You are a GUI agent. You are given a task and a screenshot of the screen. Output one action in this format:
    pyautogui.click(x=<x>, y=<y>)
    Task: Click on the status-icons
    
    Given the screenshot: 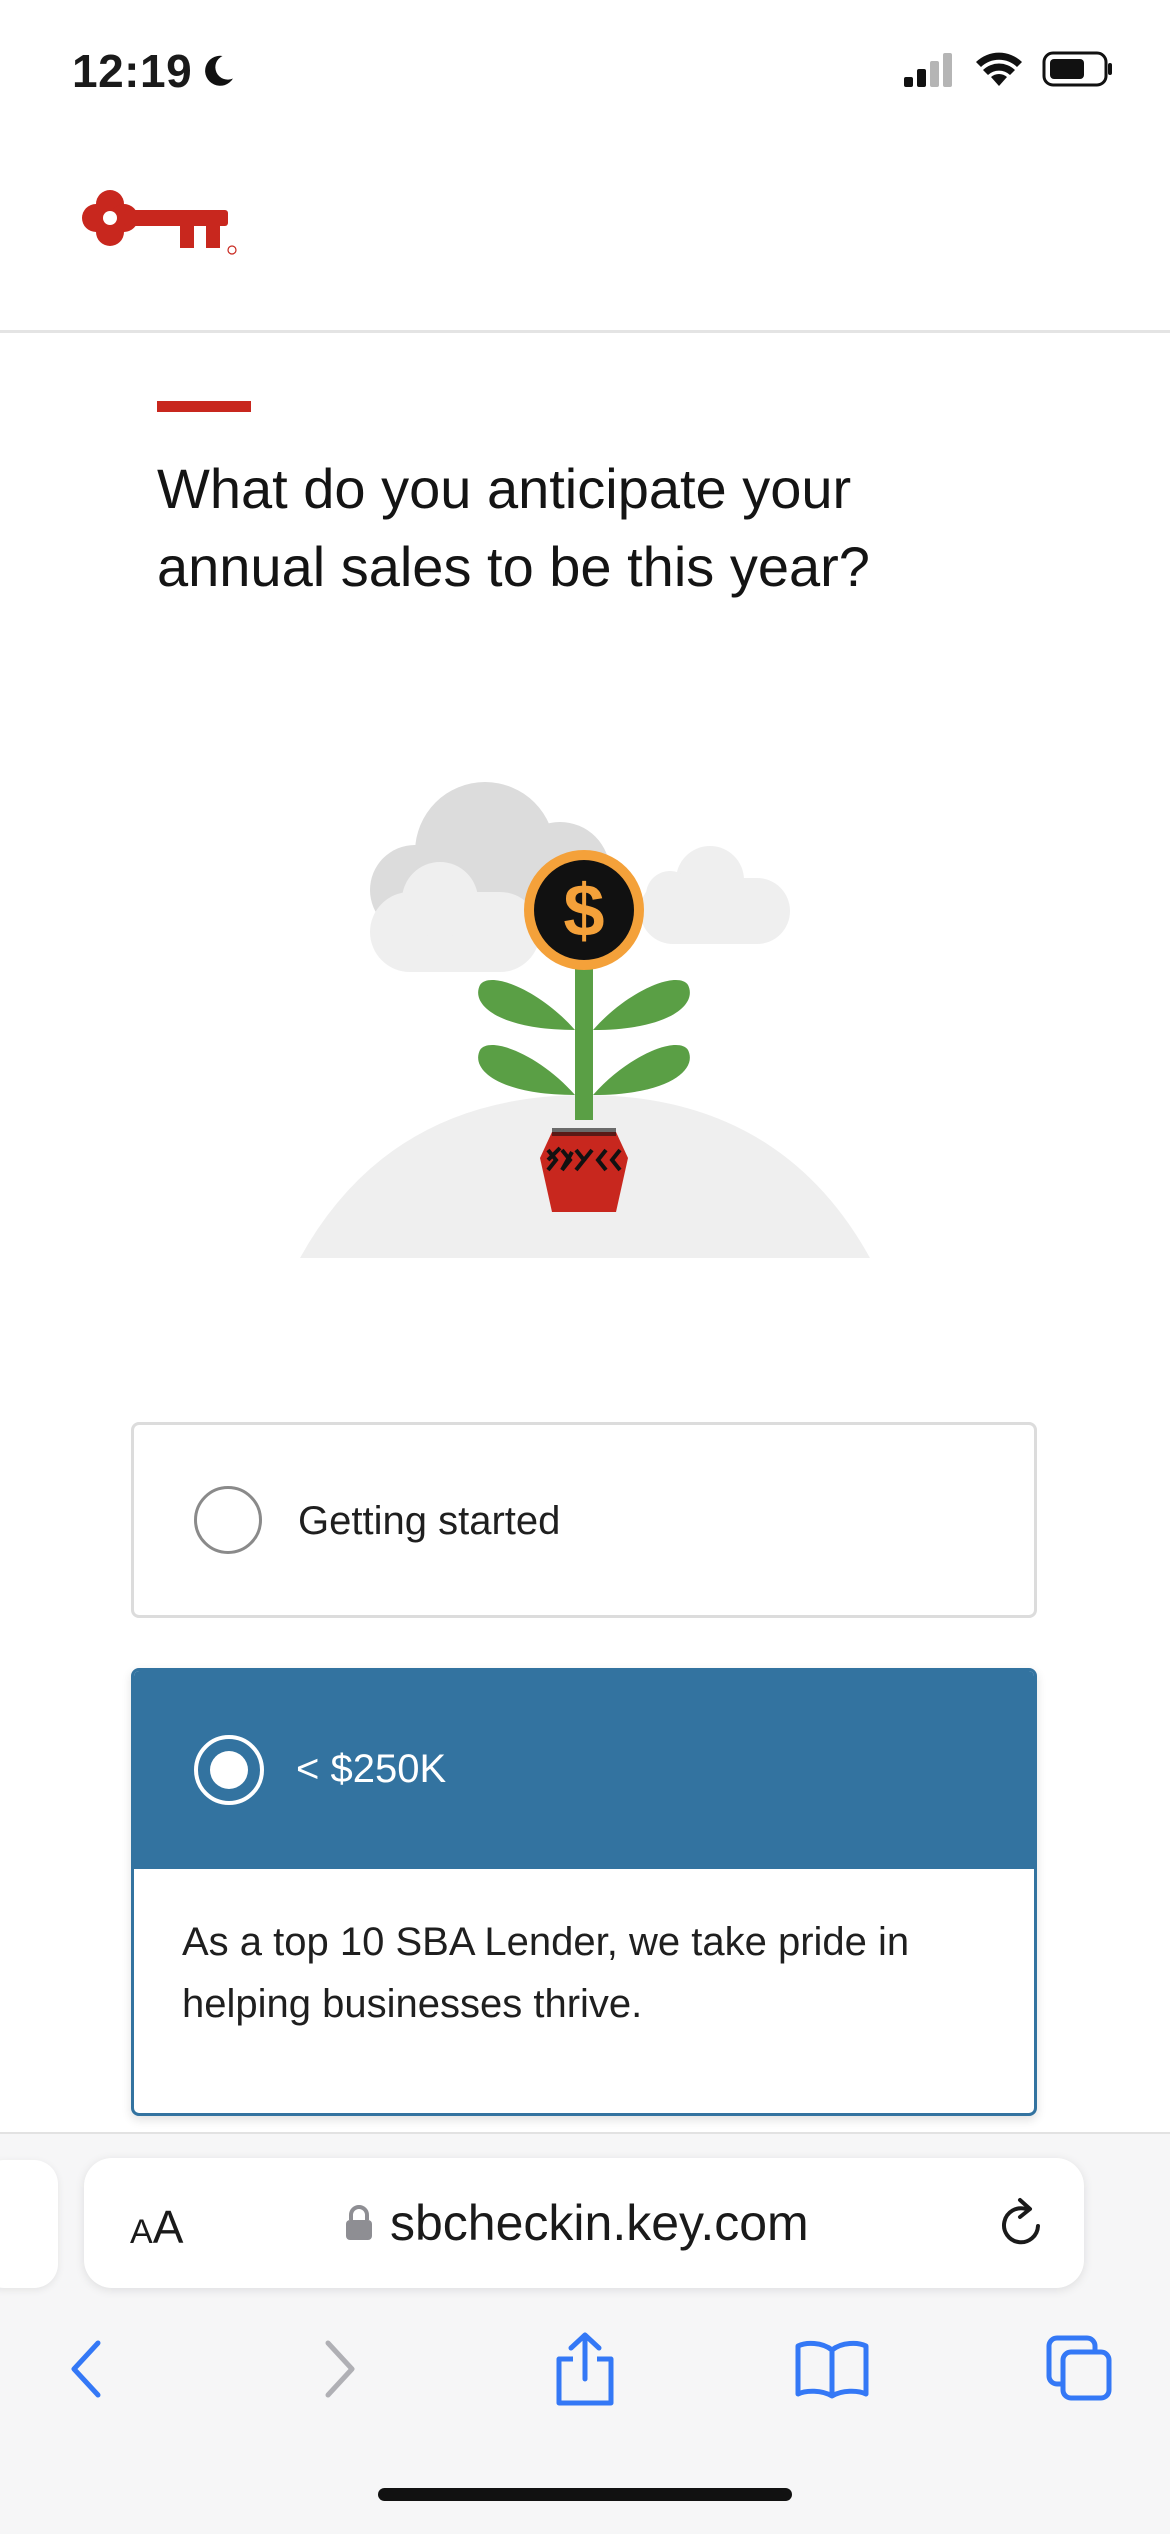 What is the action you would take?
    pyautogui.click(x=1009, y=69)
    